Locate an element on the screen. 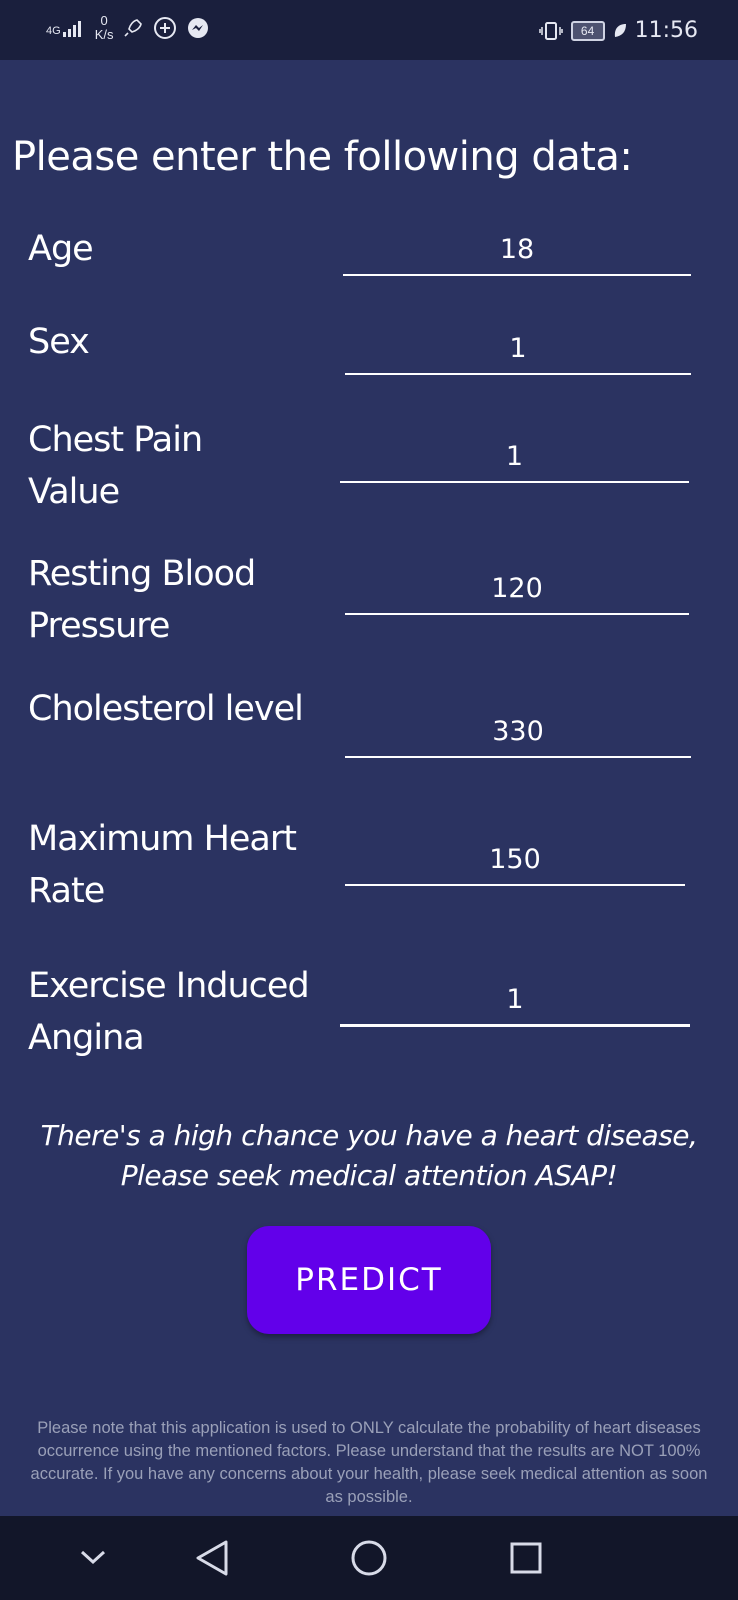  sex-input: 1 is located at coordinates (518, 354).